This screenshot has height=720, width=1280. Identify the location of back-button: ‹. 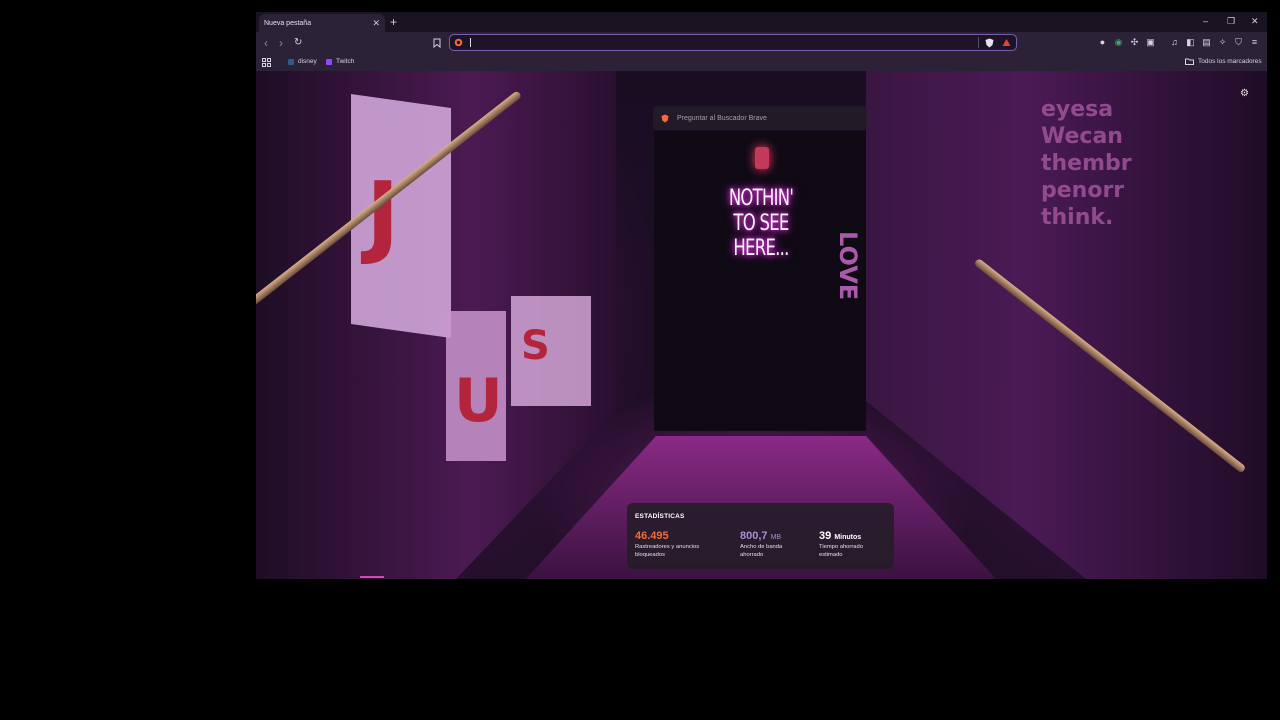
(266, 43).